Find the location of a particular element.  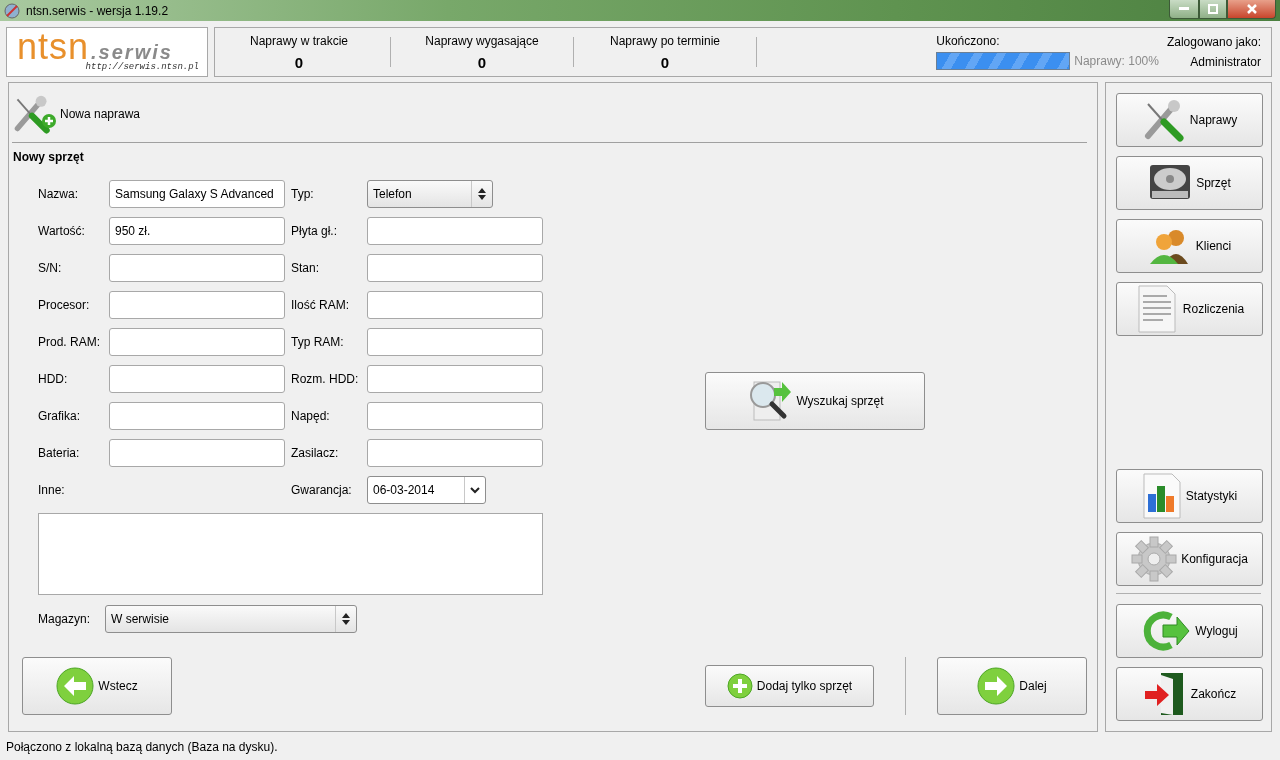

progress-reading: Naprawy: 100% is located at coordinates (1116, 61).